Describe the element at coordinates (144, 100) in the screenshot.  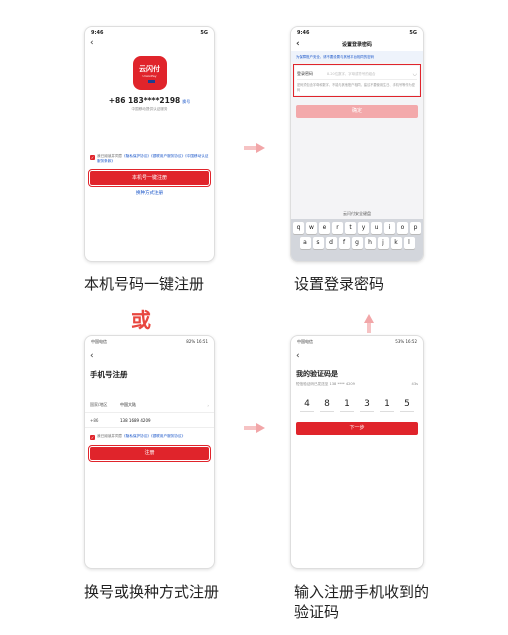
I see `phone-number-text: +86 183****2198` at that location.